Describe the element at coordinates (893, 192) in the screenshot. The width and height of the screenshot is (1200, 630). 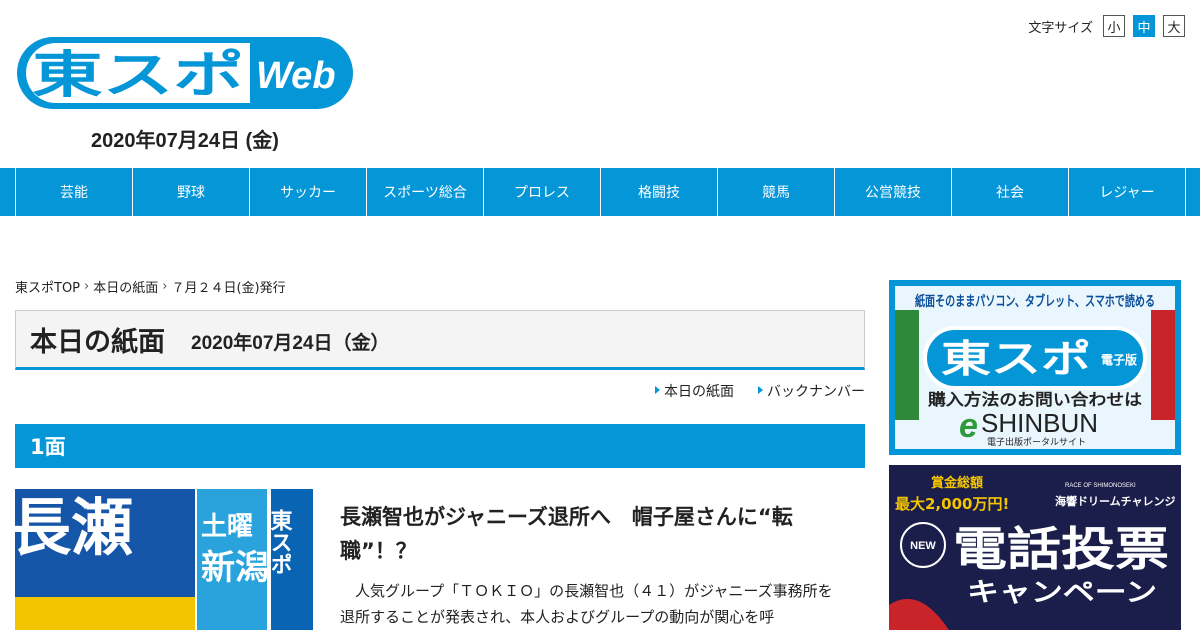
I see `nav-item-public-racing: 公営競技` at that location.